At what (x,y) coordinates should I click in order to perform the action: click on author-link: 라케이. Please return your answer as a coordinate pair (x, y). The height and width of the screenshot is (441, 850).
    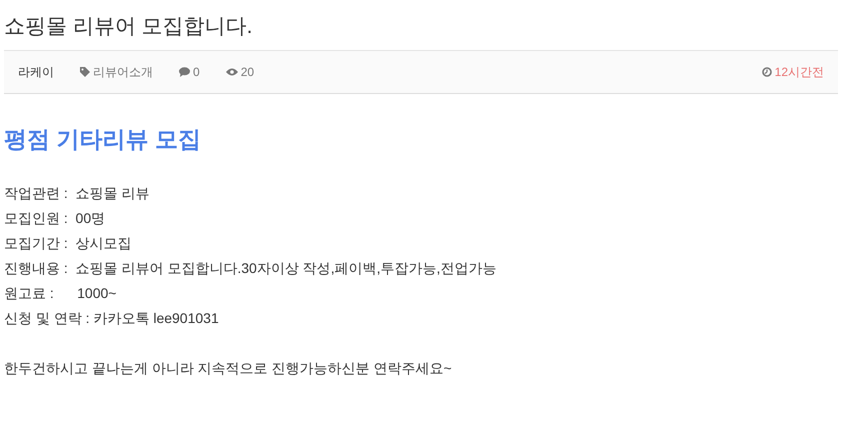
    Looking at the image, I should click on (36, 72).